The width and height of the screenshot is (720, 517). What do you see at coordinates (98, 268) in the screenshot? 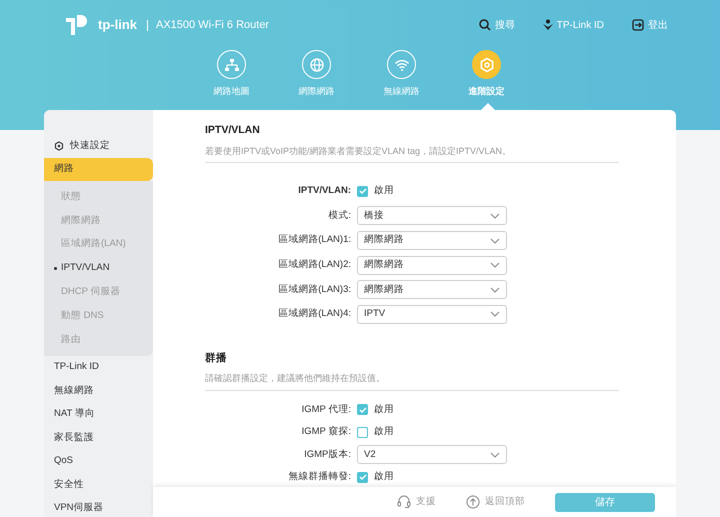
I see `sidebar-subitem: IPTV/VLAN` at bounding box center [98, 268].